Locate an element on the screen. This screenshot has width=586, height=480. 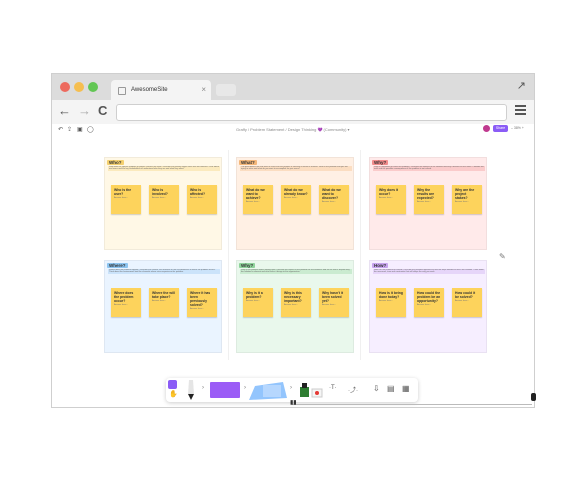
expand-icon: ↗ is located at coordinates (521, 85).